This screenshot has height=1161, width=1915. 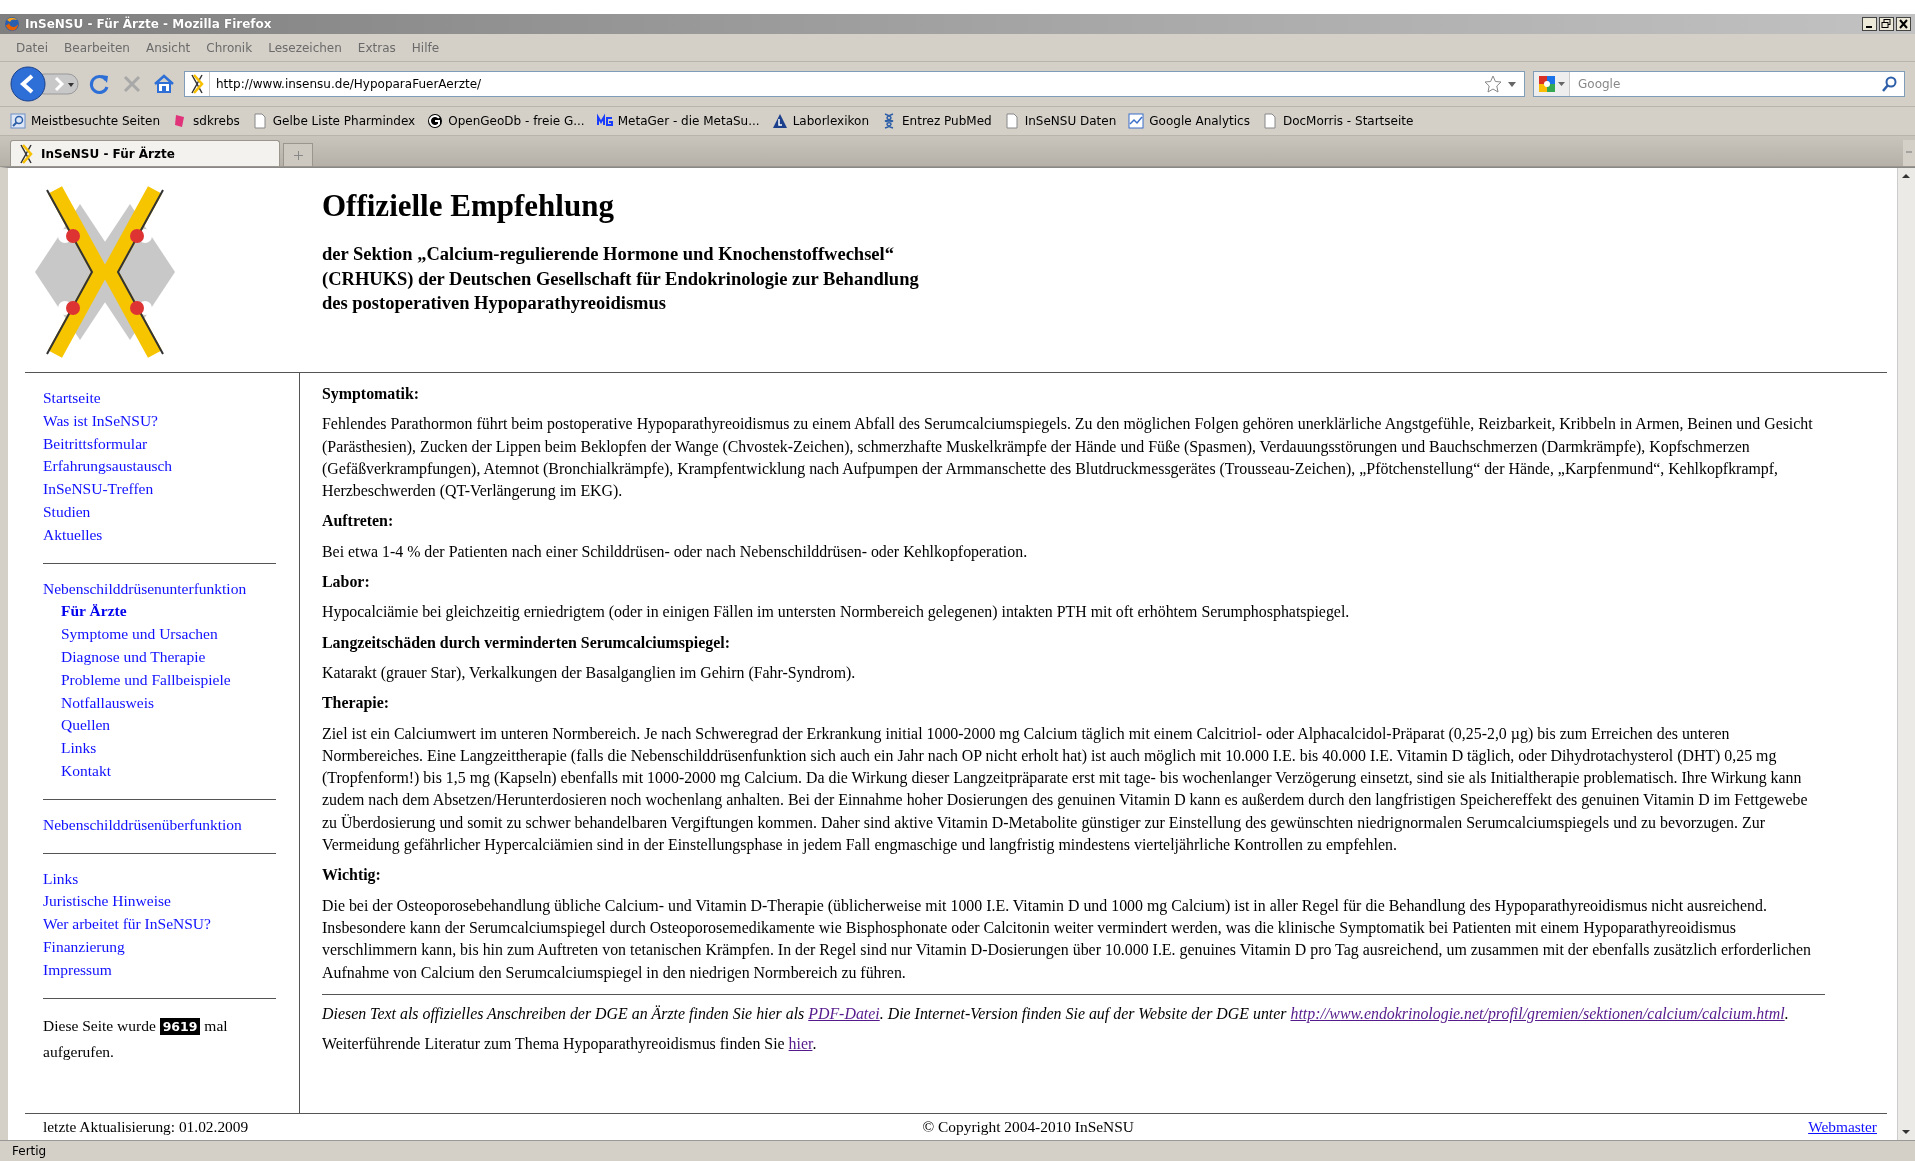 What do you see at coordinates (145, 589) in the screenshot?
I see `nav-link: Nebenschilddrüsenunterfunktion` at bounding box center [145, 589].